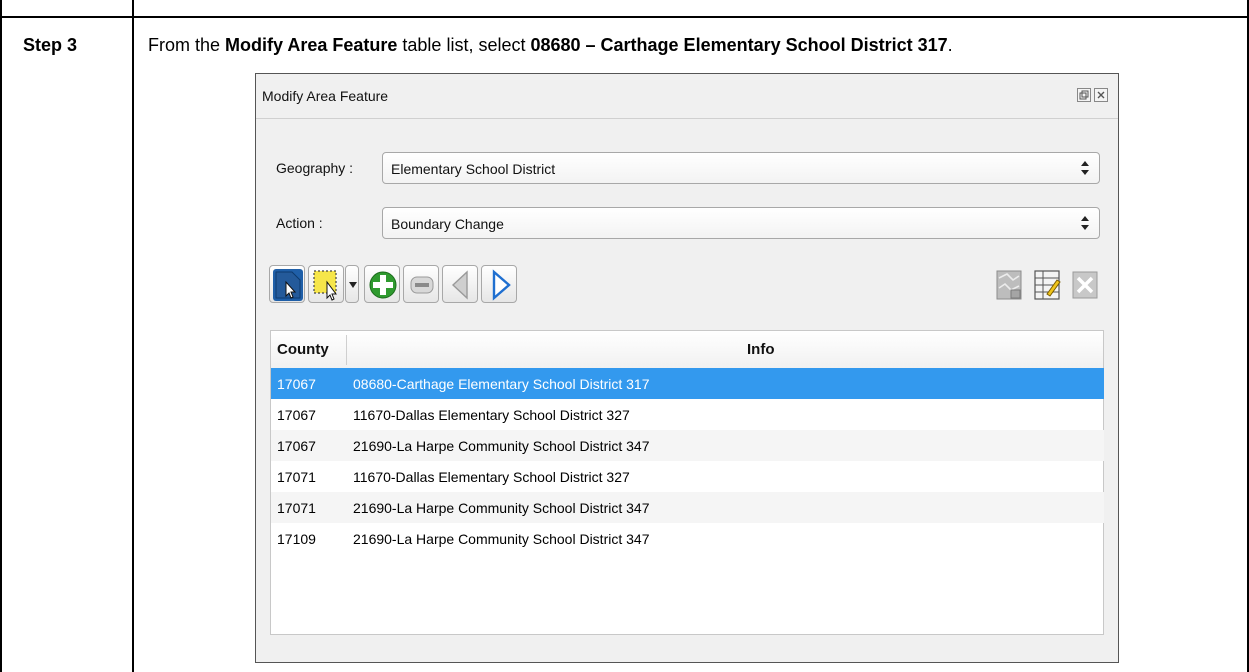 Image resolution: width=1249 pixels, height=672 pixels. Describe the element at coordinates (1, 336) in the screenshot. I see `table-border-left` at that location.